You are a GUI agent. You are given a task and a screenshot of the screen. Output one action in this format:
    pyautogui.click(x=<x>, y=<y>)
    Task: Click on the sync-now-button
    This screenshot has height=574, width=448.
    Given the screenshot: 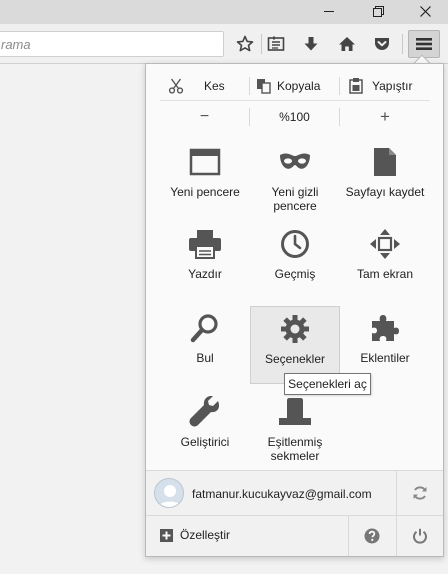 What is the action you would take?
    pyautogui.click(x=419, y=493)
    